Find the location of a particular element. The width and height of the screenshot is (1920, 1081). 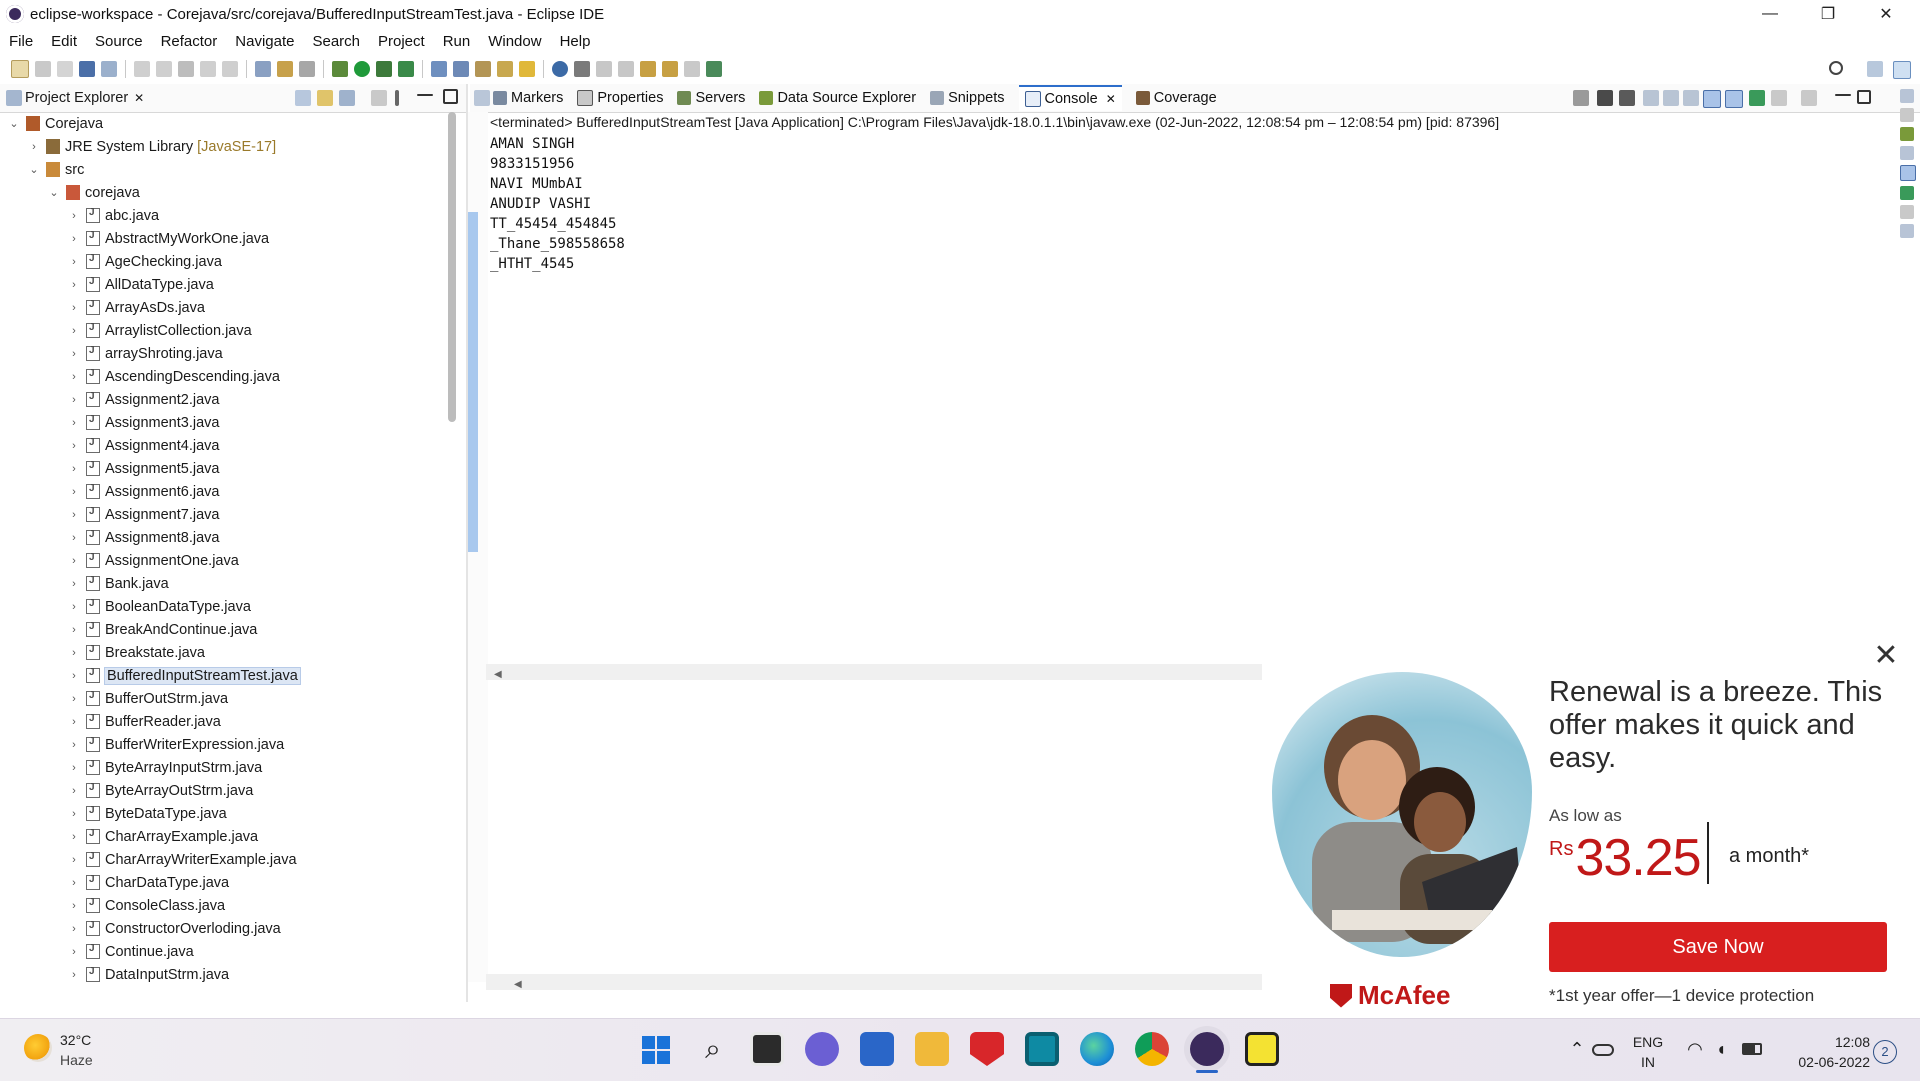

new-java-package-icon is located at coordinates (439, 69).